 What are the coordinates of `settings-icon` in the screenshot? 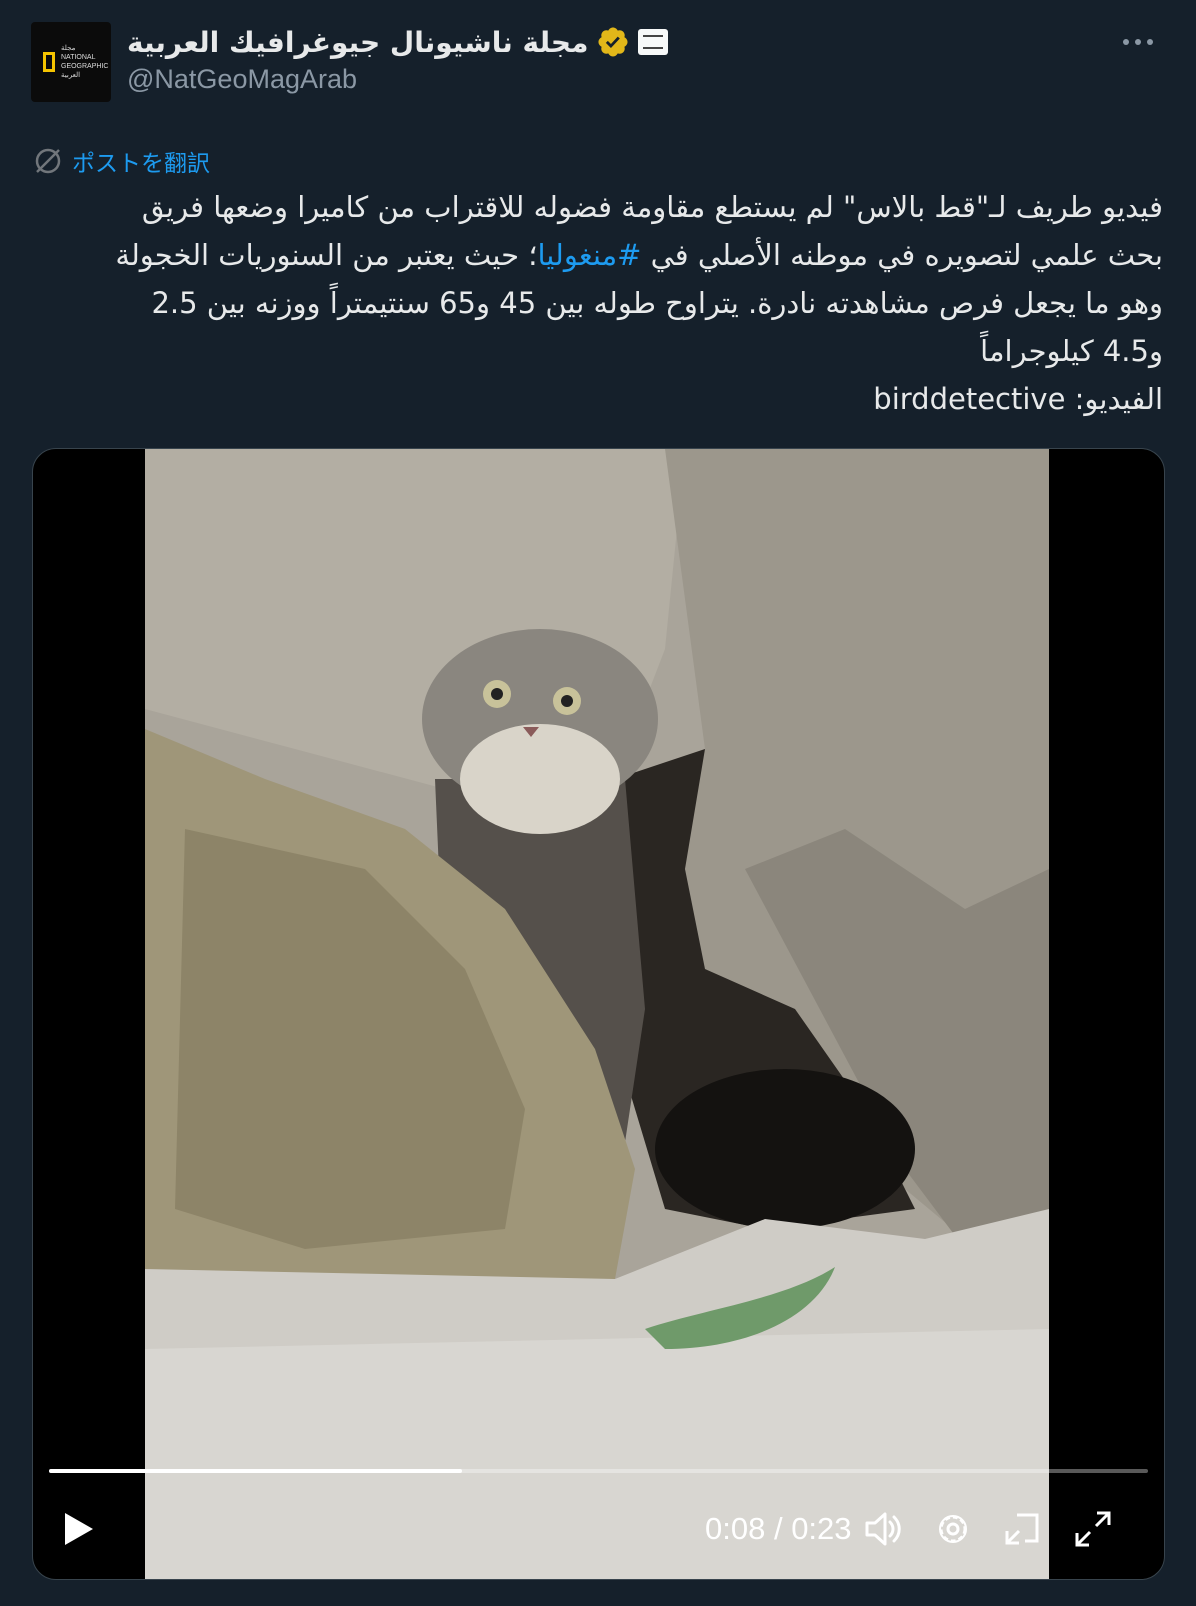 It's located at (953, 1529).